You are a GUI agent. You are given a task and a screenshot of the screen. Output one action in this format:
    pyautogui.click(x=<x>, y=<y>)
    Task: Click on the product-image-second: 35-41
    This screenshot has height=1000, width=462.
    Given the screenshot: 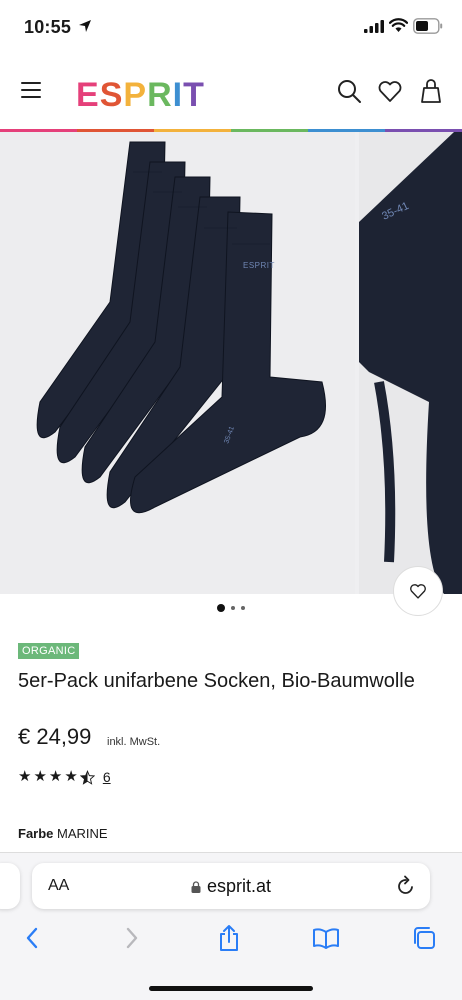 What is the action you would take?
    pyautogui.click(x=410, y=363)
    